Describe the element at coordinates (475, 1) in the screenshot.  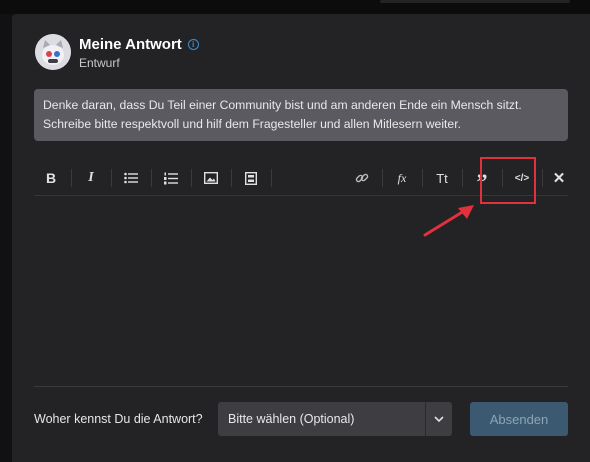
I see `top-divider` at that location.